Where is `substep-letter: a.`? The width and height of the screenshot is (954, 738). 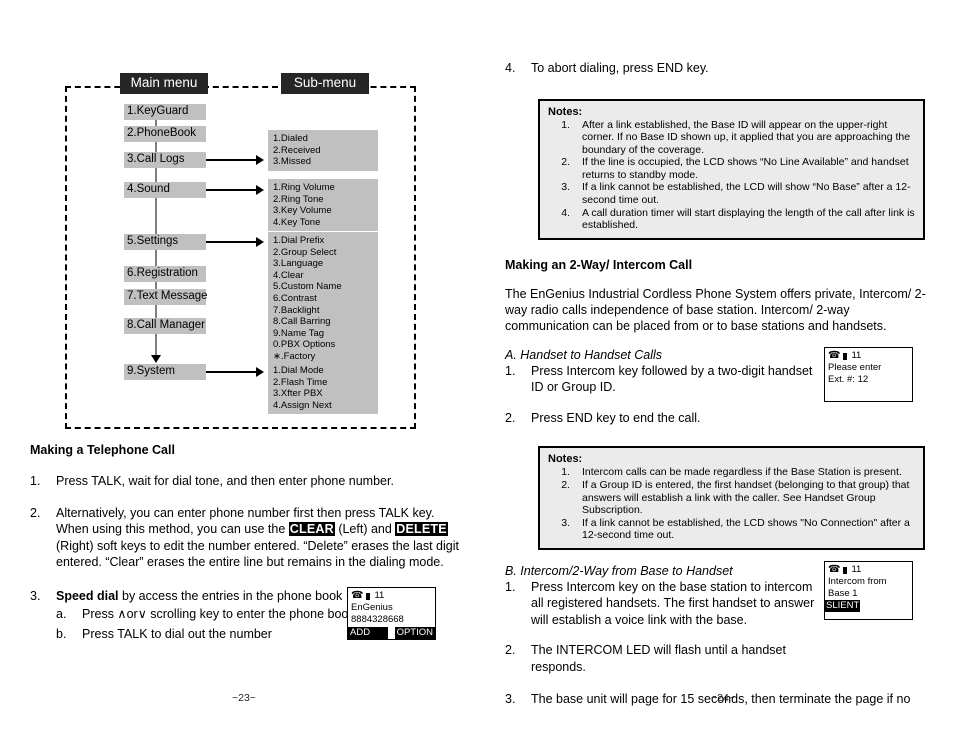 substep-letter: a. is located at coordinates (61, 614).